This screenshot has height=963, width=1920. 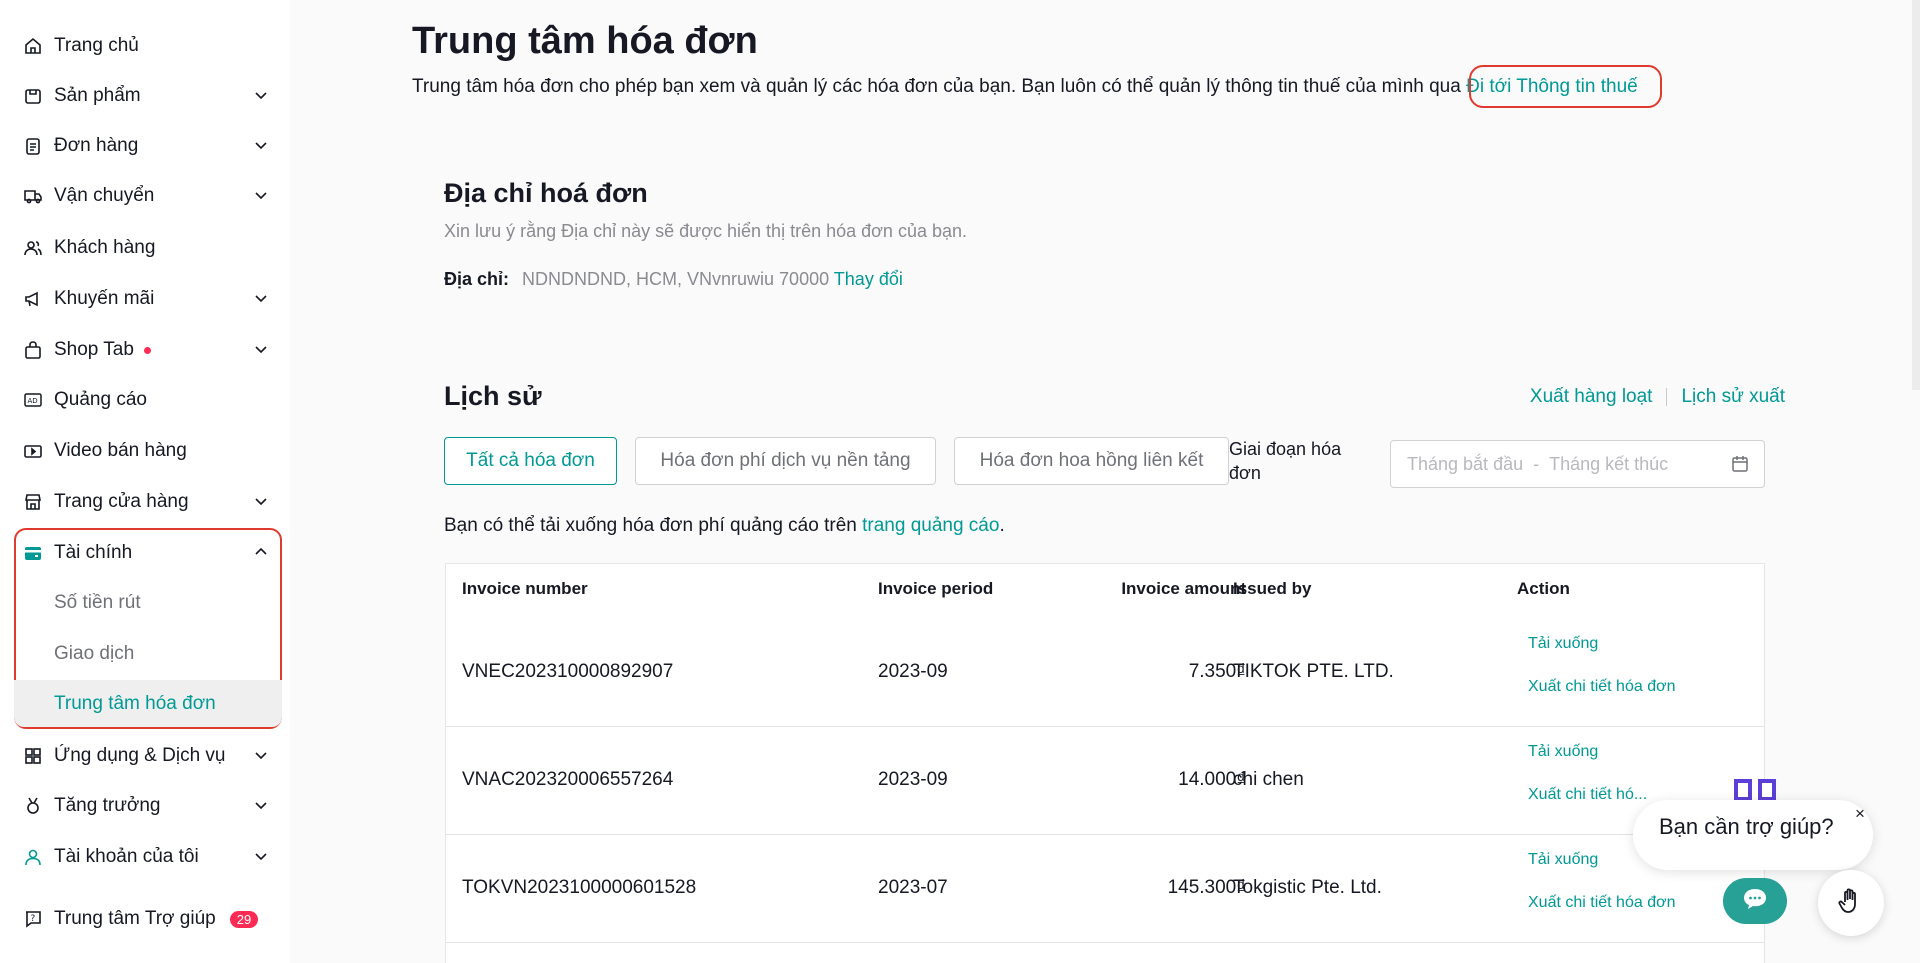 What do you see at coordinates (1091, 461) in the screenshot?
I see `tab-affiliate-commission-invoices: Hóa đơn hoa hồng liên kết` at bounding box center [1091, 461].